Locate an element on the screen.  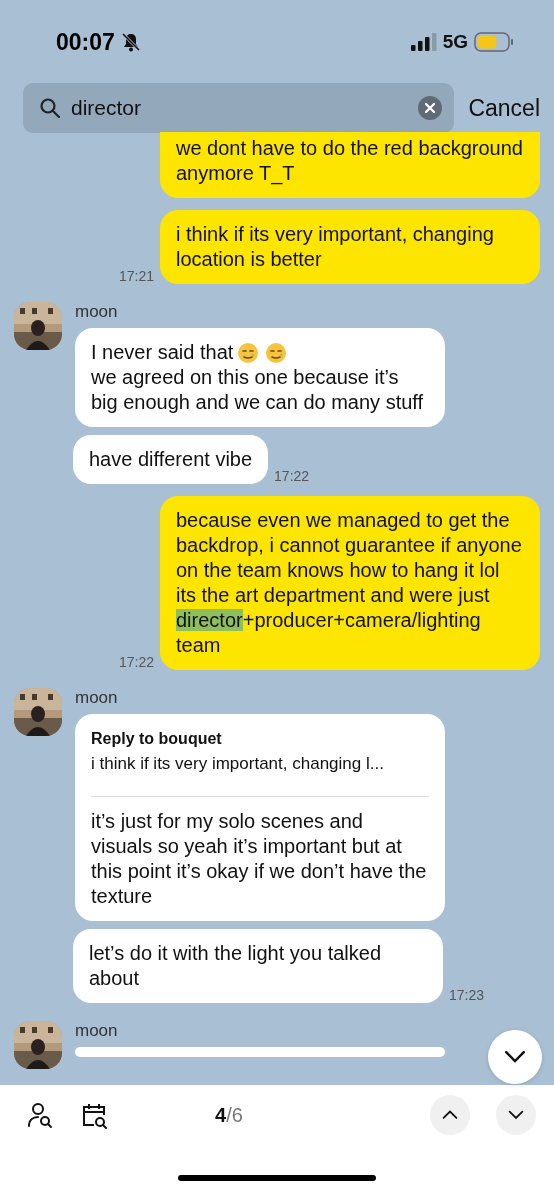
battery-icon is located at coordinates (494, 42).